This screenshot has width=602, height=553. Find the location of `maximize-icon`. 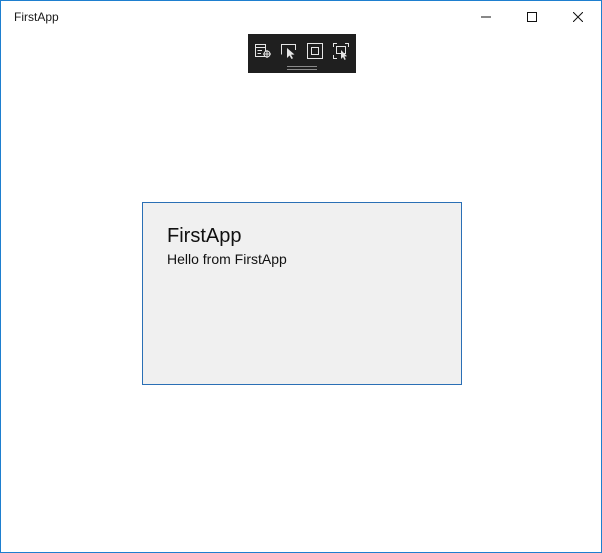

maximize-icon is located at coordinates (532, 17).